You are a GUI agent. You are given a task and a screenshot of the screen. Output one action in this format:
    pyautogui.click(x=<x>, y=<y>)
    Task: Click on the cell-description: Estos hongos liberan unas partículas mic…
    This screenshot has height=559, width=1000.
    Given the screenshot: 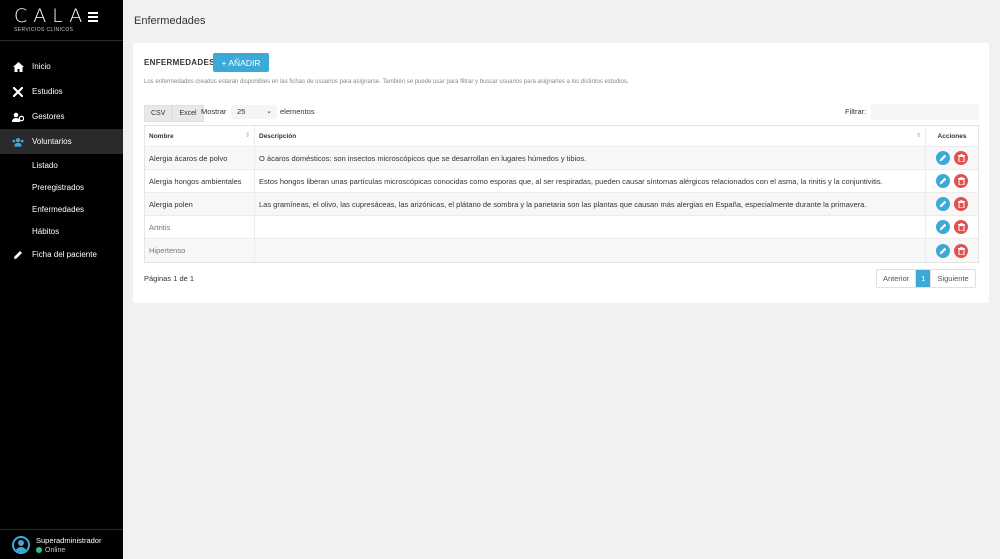 What is the action you would take?
    pyautogui.click(x=590, y=181)
    